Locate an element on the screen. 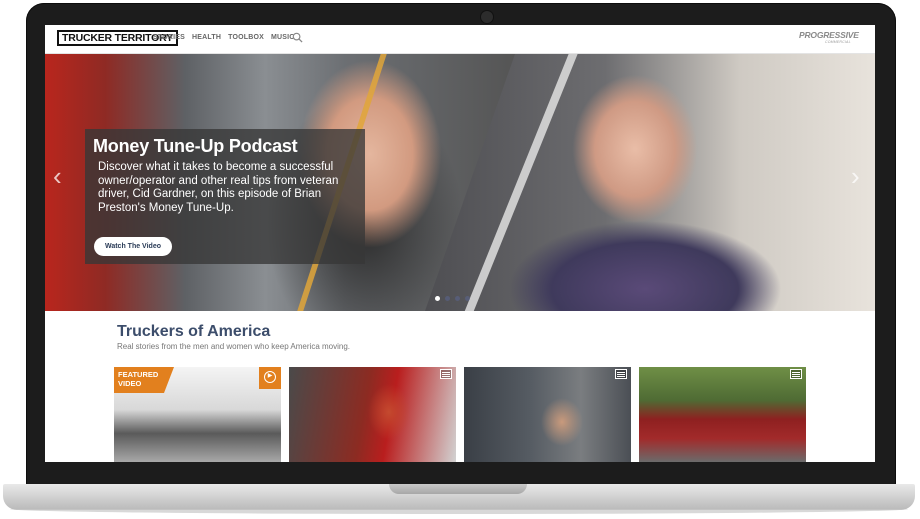 This screenshot has width=920, height=519. laptop-notch is located at coordinates (458, 489).